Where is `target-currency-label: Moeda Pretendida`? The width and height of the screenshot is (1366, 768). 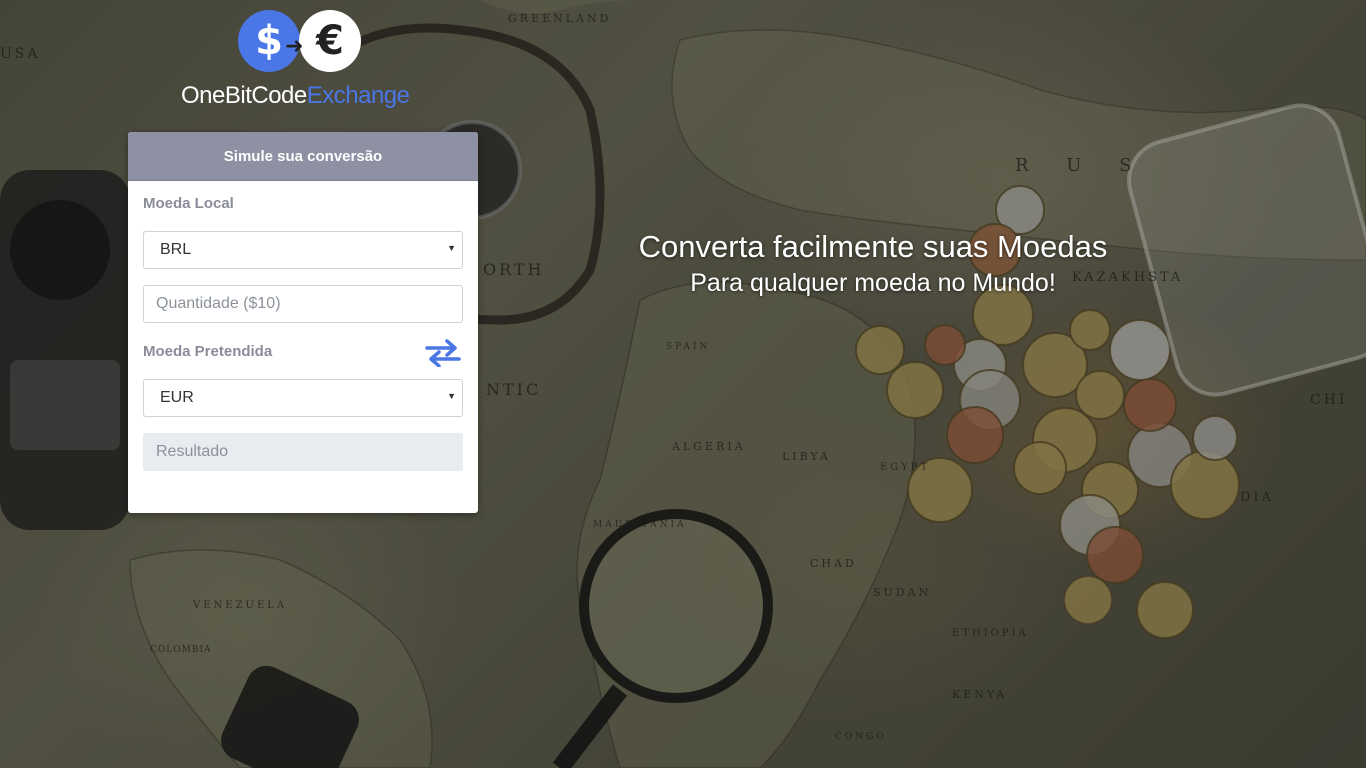 target-currency-label: Moeda Pretendida is located at coordinates (208, 351).